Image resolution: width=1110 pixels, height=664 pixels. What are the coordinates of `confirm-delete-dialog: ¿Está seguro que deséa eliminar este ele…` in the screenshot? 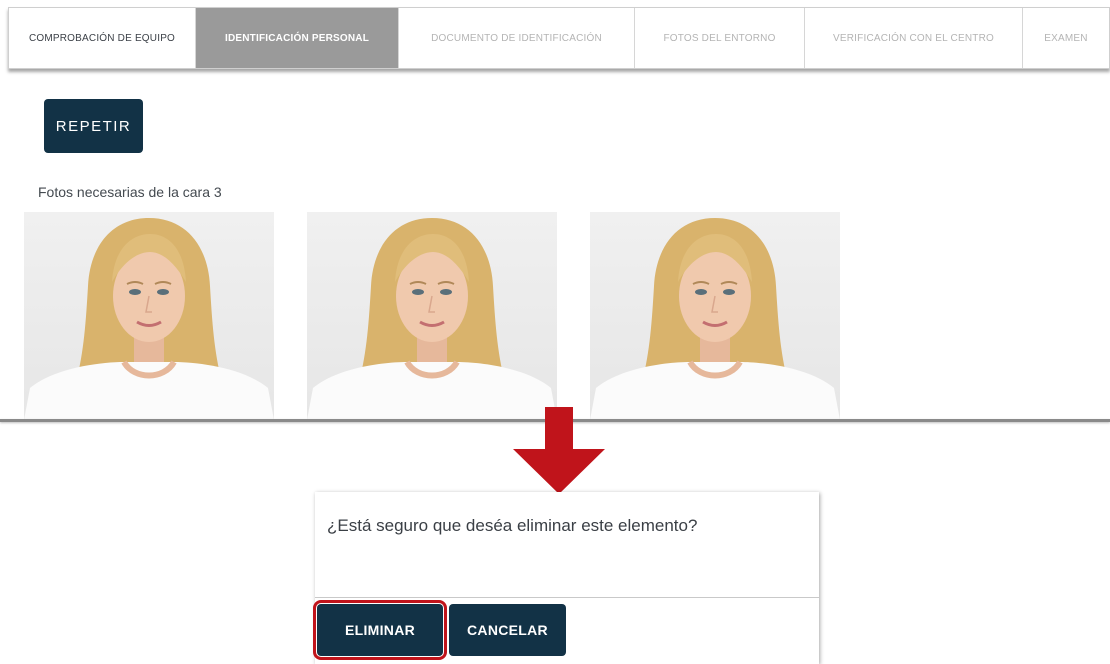 It's located at (566, 578).